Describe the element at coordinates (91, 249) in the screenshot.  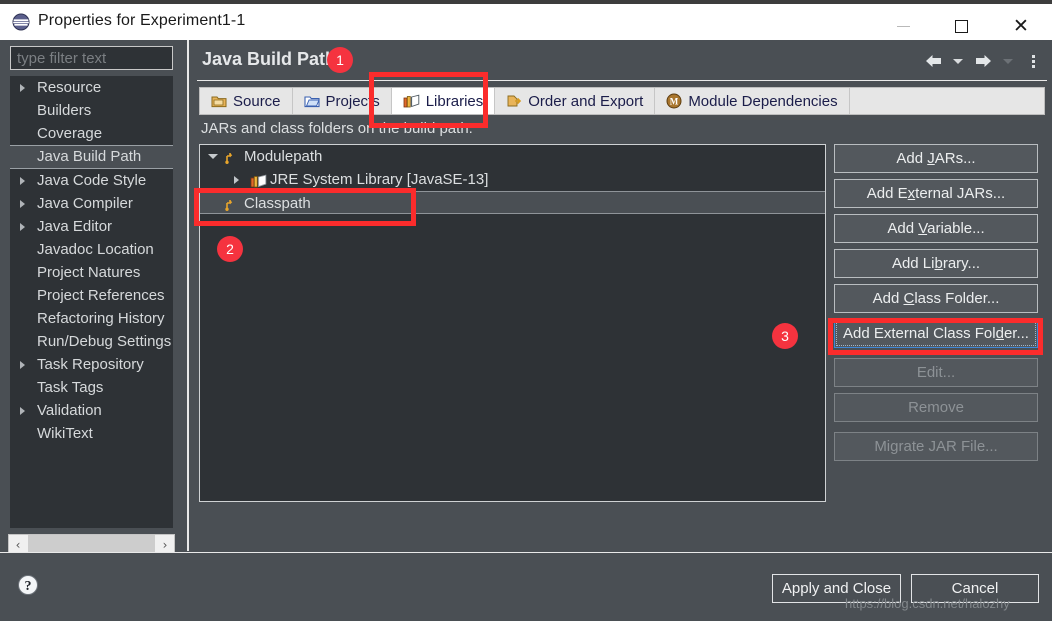
I see `sidebar-item: Javadoc Location` at that location.